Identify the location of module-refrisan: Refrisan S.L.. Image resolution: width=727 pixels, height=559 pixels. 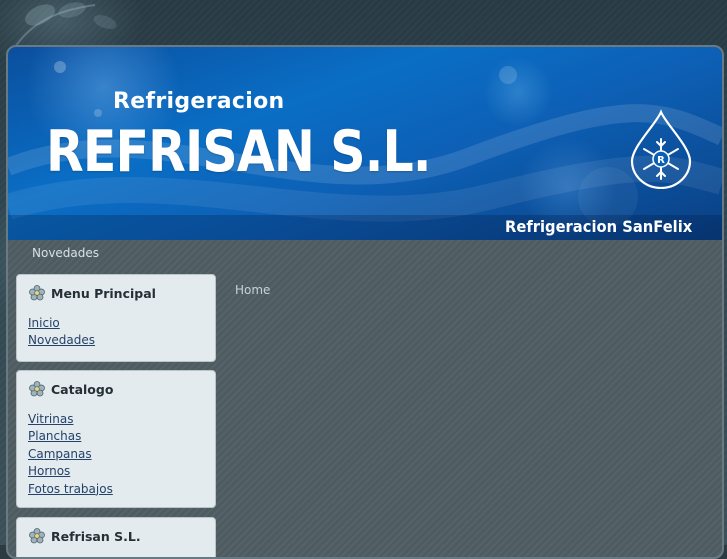
(116, 537).